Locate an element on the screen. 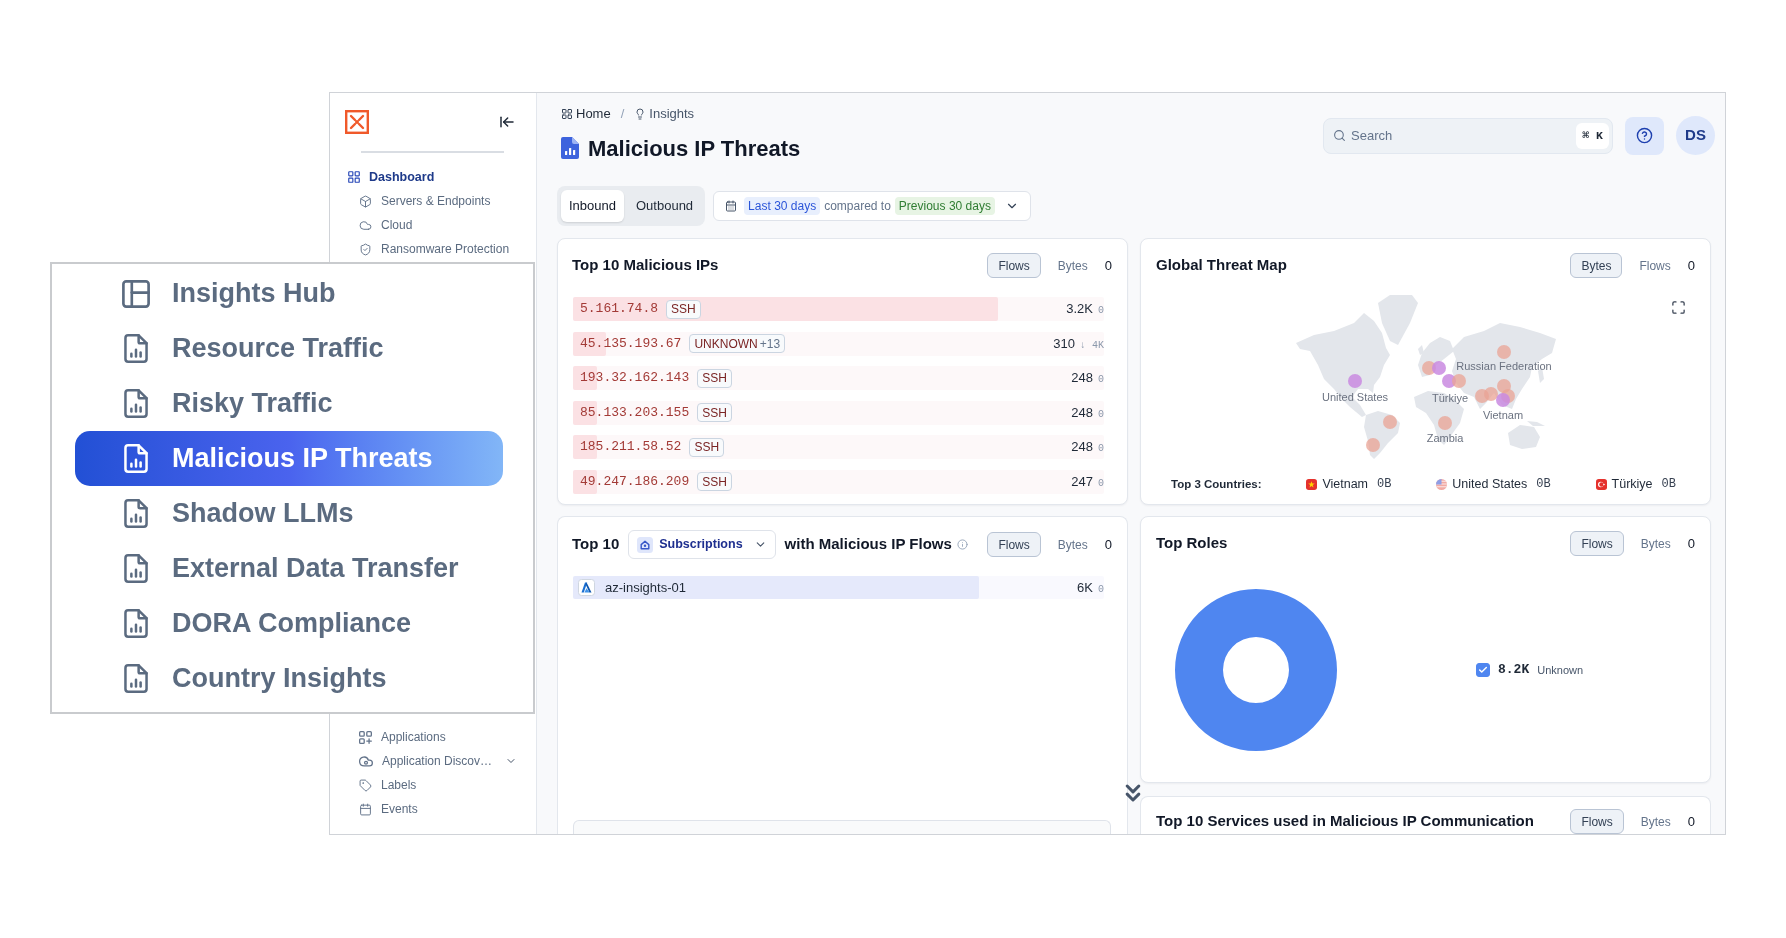 The height and width of the screenshot is (938, 1786). house-tile-icon is located at coordinates (645, 544).